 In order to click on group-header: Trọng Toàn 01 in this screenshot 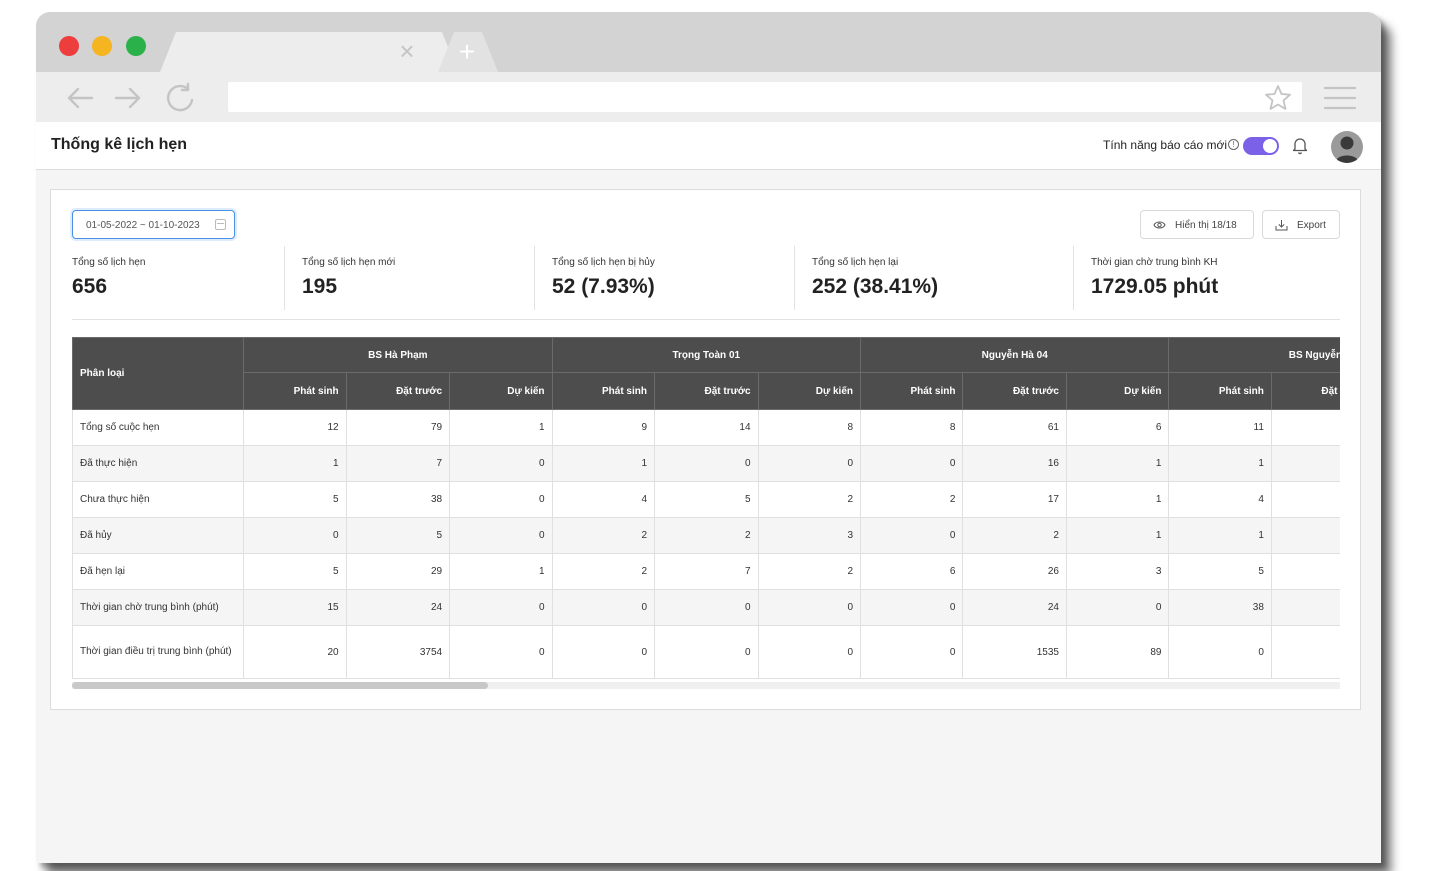, I will do `click(706, 355)`.